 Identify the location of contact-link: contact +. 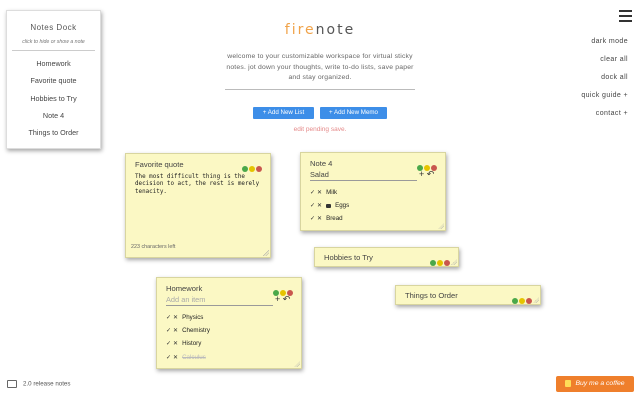
(612, 113).